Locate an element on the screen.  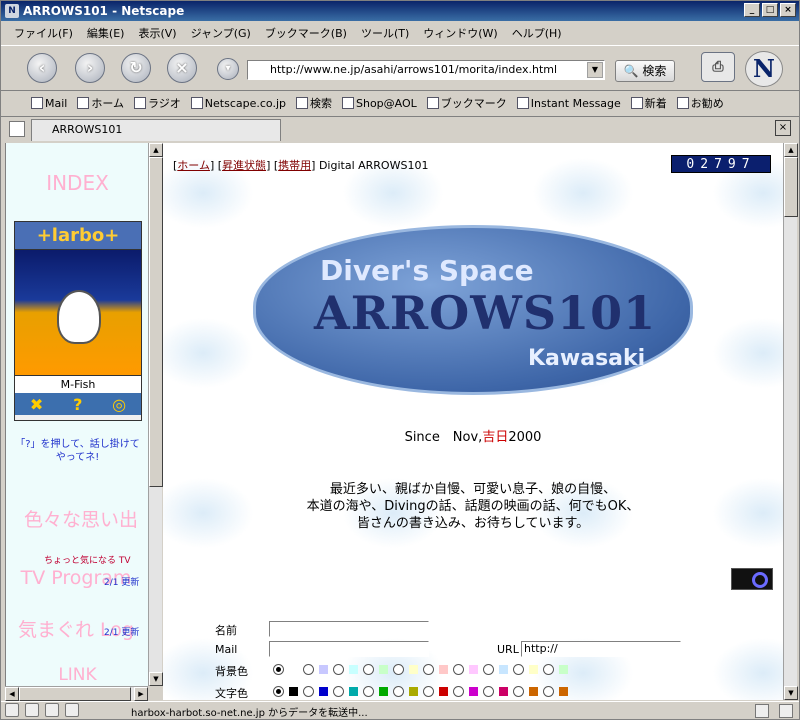
left-frame-scrollbar: ▲ ▼ is located at coordinates (155, 414).